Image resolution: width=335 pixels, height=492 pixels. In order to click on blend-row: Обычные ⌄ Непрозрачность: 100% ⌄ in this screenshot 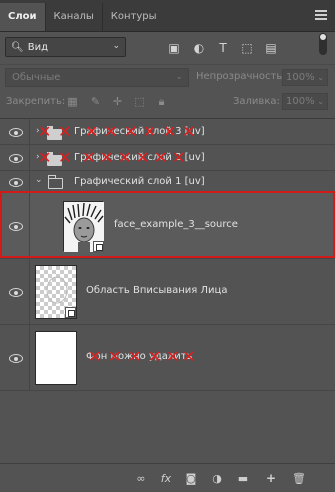, I will do `click(167, 76)`.